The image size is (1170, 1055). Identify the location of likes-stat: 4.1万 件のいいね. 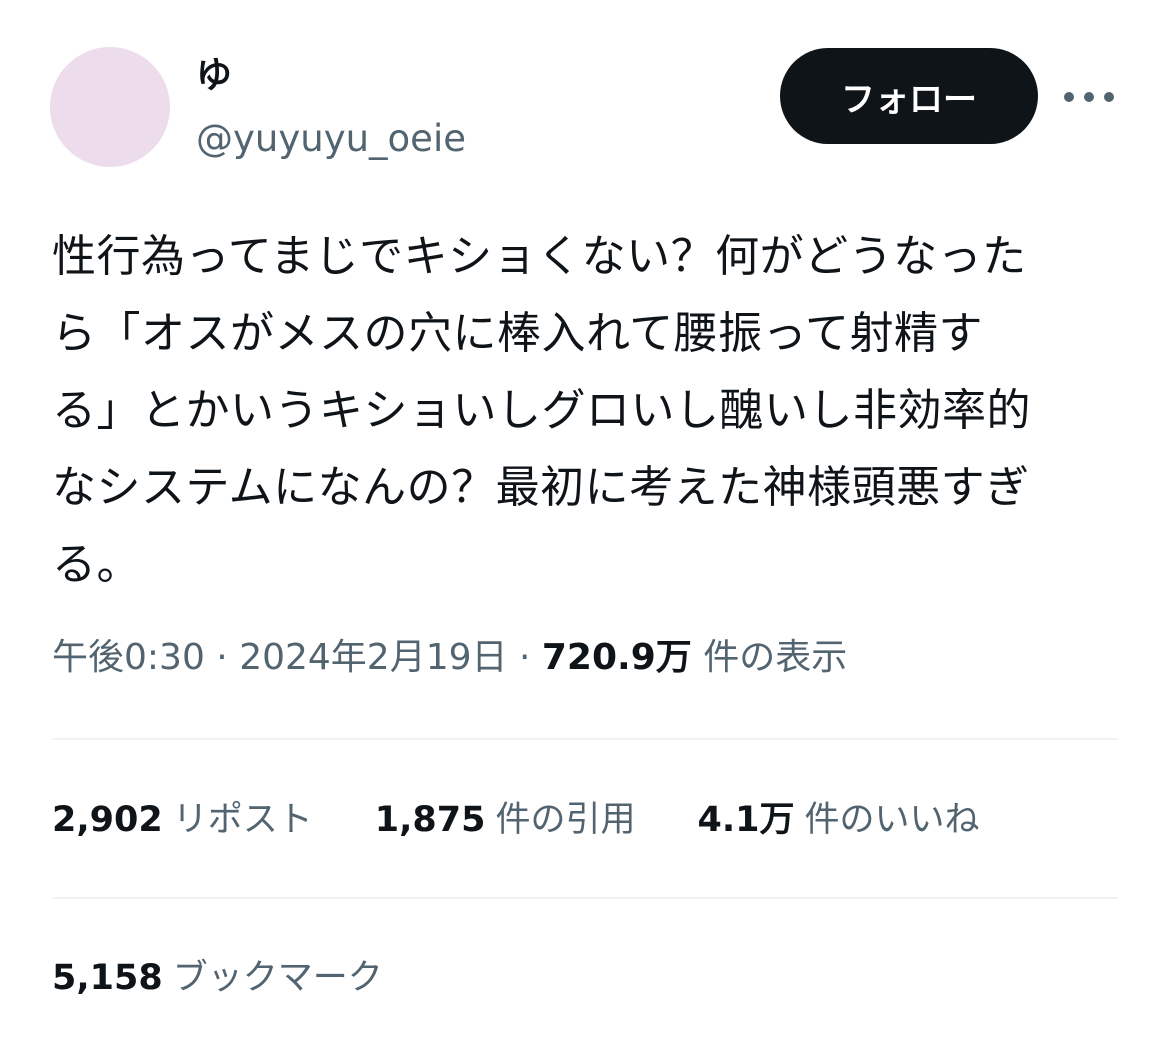
(838, 820).